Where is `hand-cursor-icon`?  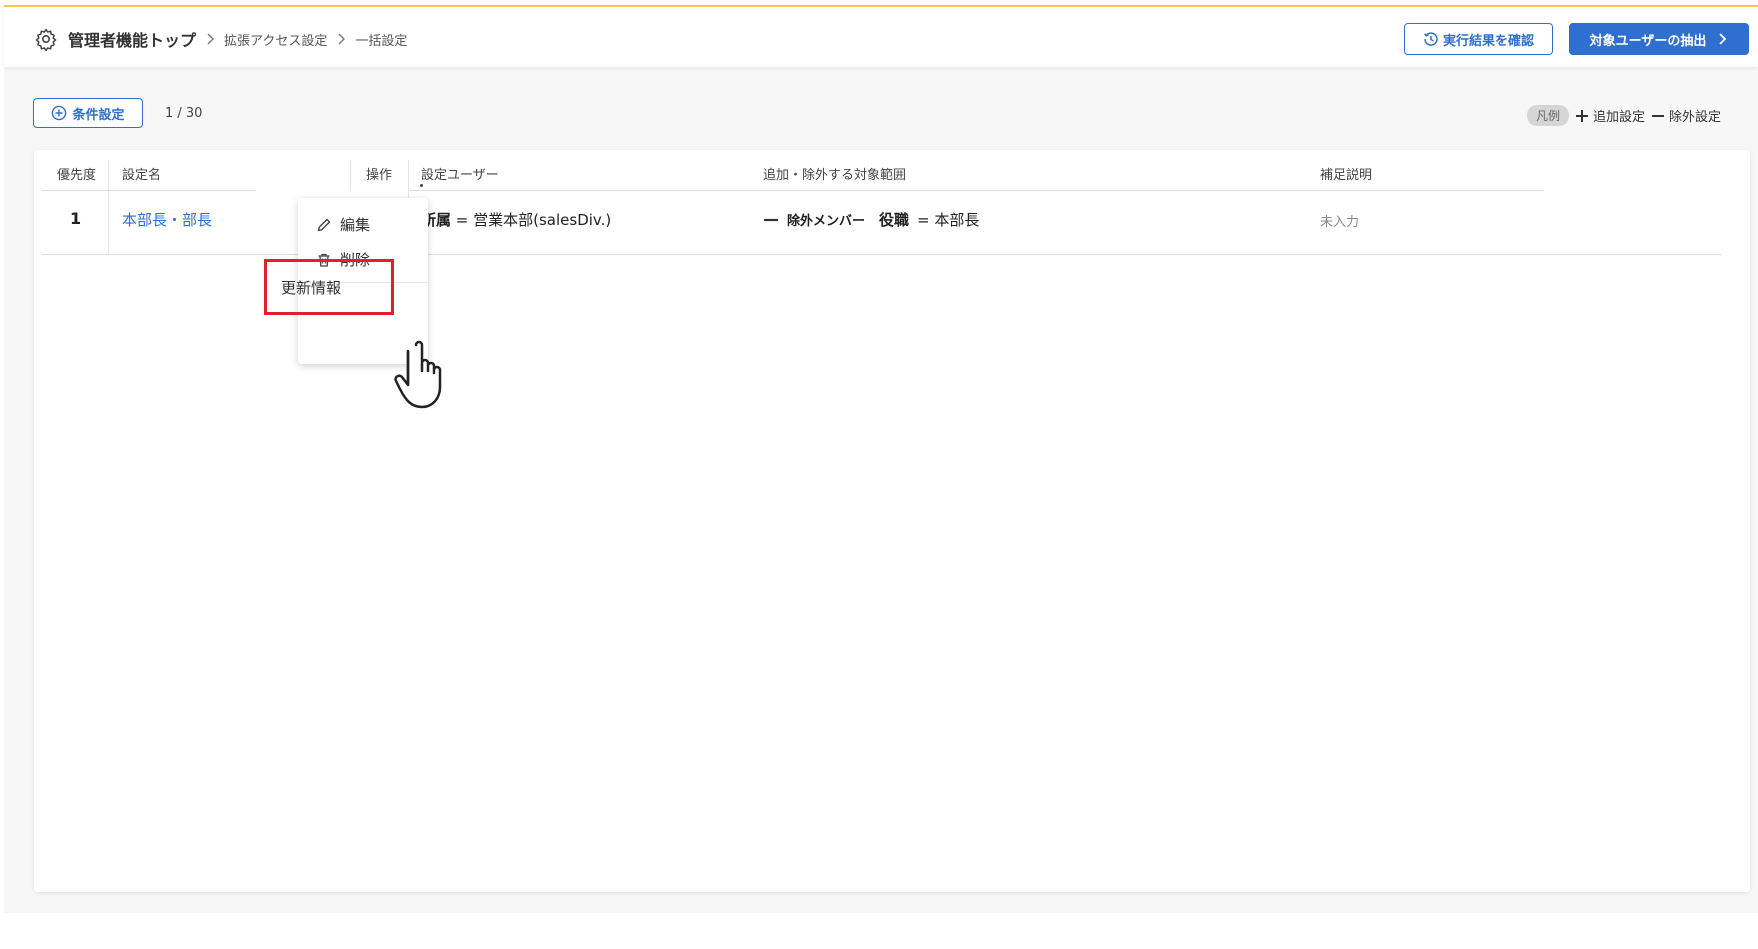 hand-cursor-icon is located at coordinates (418, 374).